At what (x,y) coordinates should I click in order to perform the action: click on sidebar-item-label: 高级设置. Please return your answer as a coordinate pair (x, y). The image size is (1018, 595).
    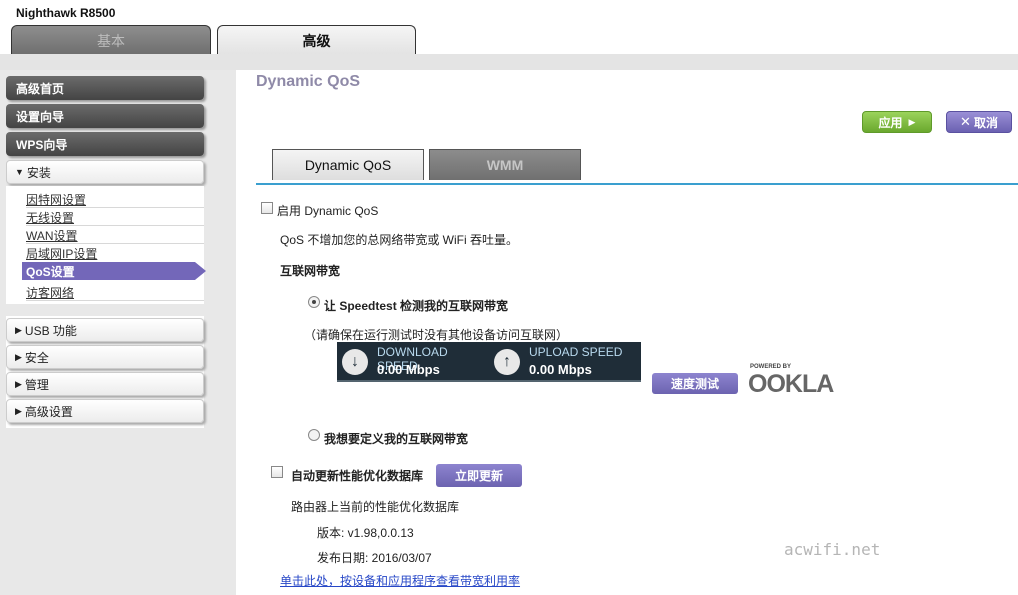
    Looking at the image, I should click on (48, 411).